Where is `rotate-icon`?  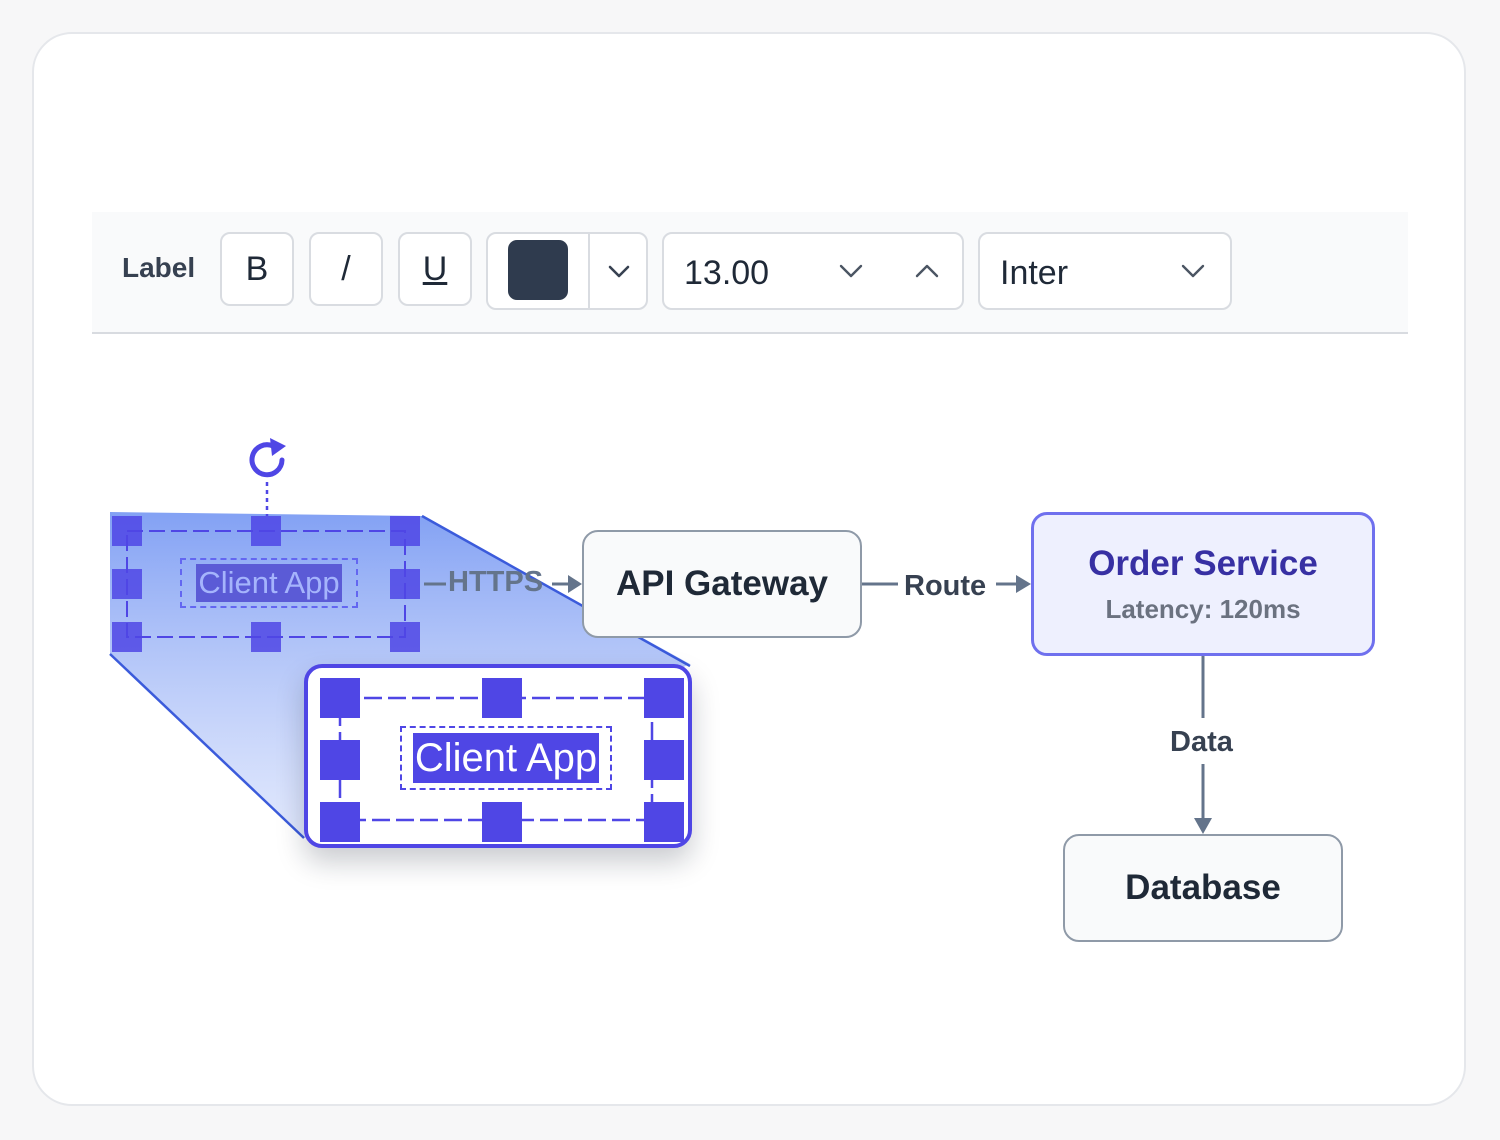 rotate-icon is located at coordinates (268, 460).